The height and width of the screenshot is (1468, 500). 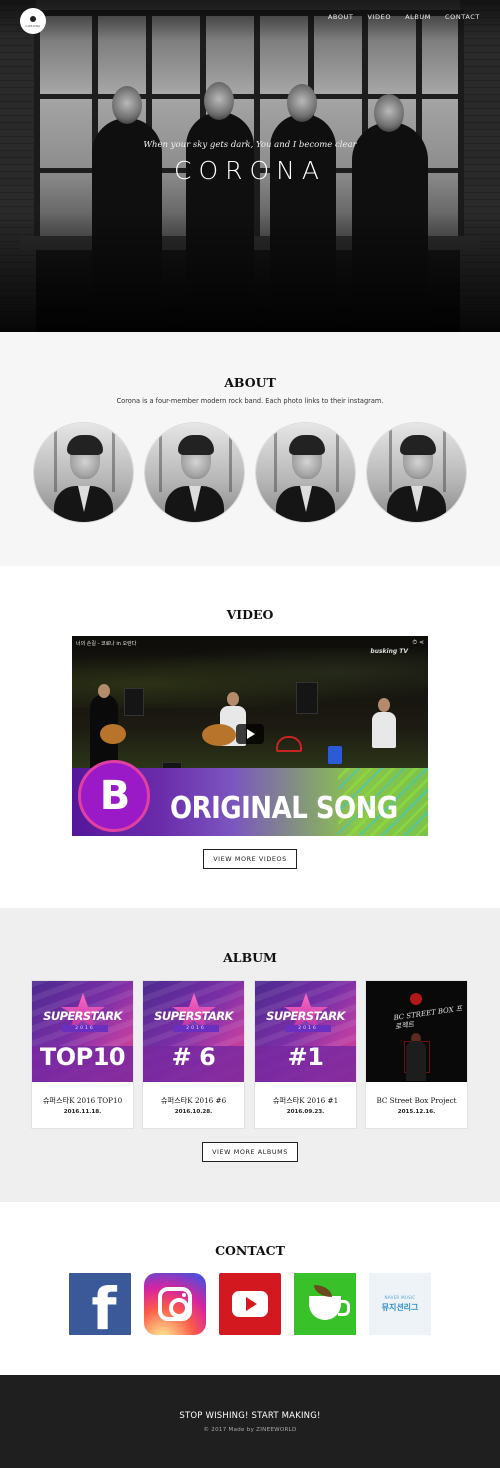 What do you see at coordinates (193, 1100) in the screenshot?
I see `album-title-2: 슈퍼스타K 2016 #6` at bounding box center [193, 1100].